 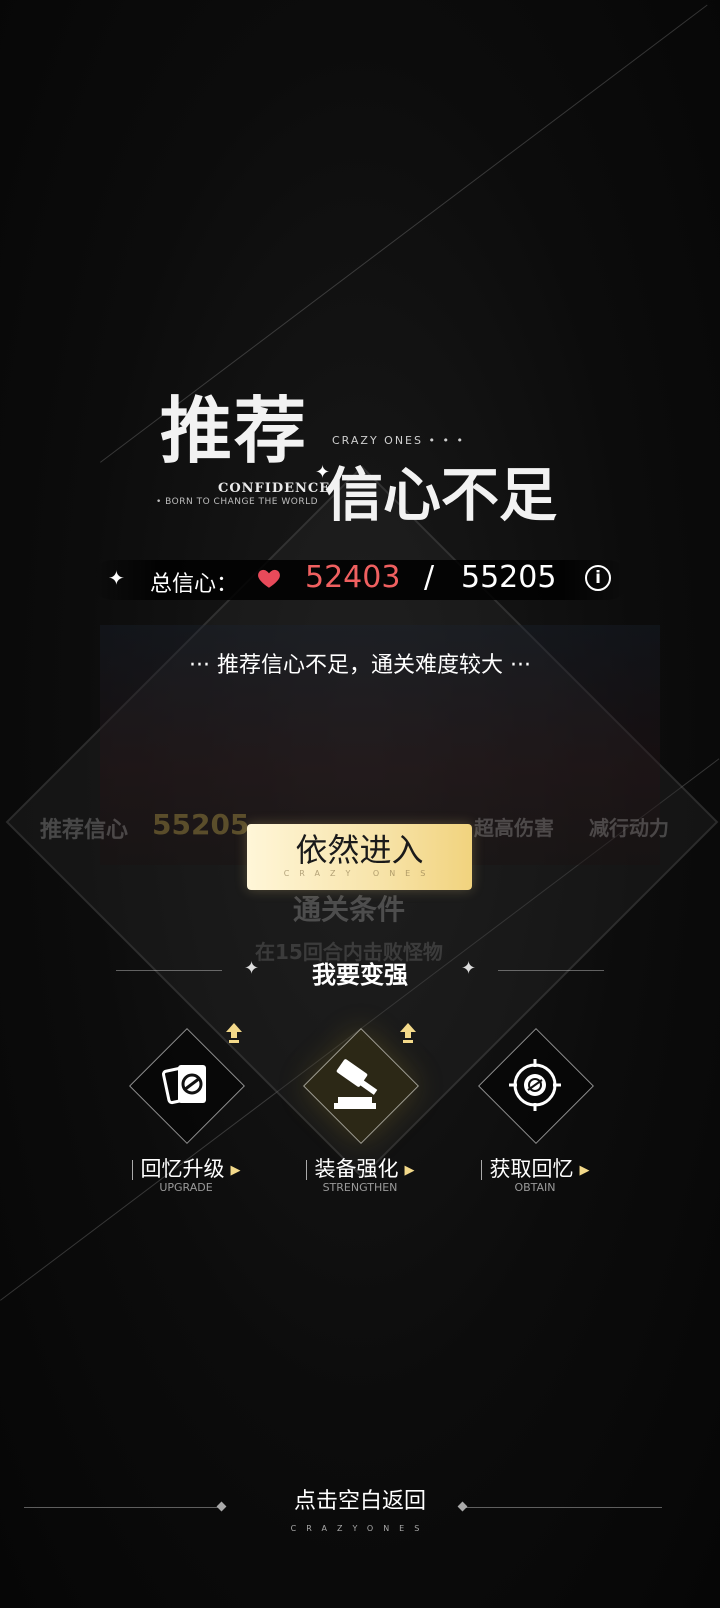 What do you see at coordinates (274, 488) in the screenshot?
I see `title-confidence-en: CONFIDENCE` at bounding box center [274, 488].